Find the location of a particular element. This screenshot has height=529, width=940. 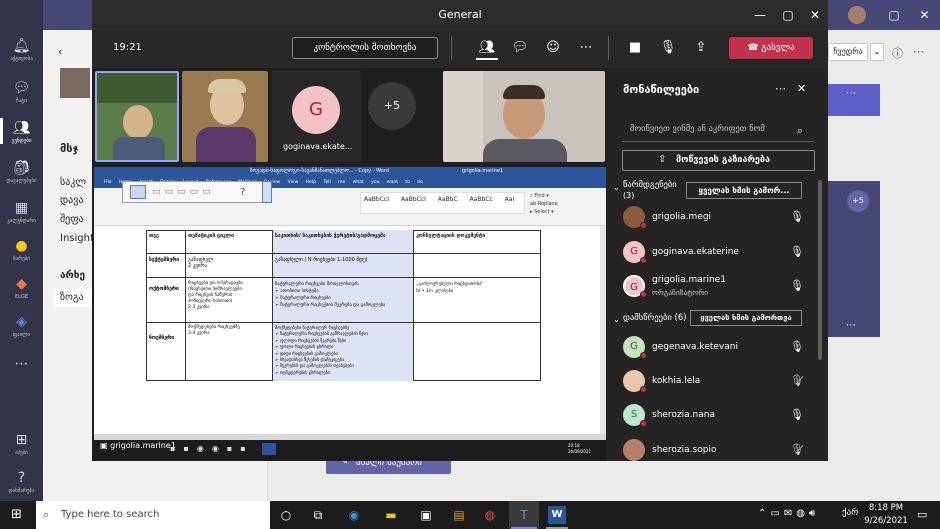

meet-button: ჩვედრა is located at coordinates (848, 52).